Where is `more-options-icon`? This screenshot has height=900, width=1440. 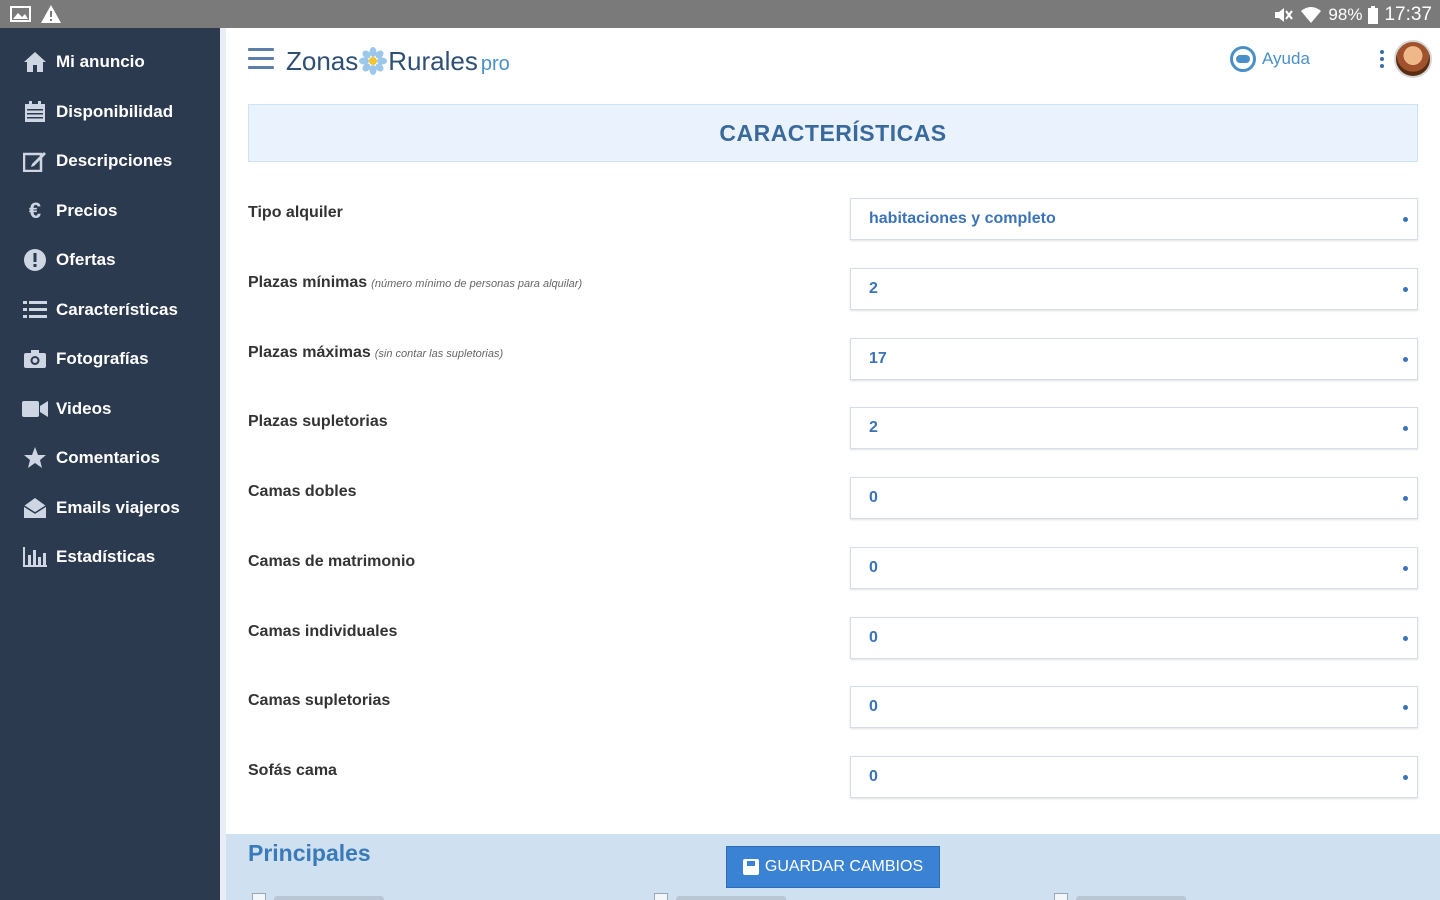 more-options-icon is located at coordinates (1383, 60).